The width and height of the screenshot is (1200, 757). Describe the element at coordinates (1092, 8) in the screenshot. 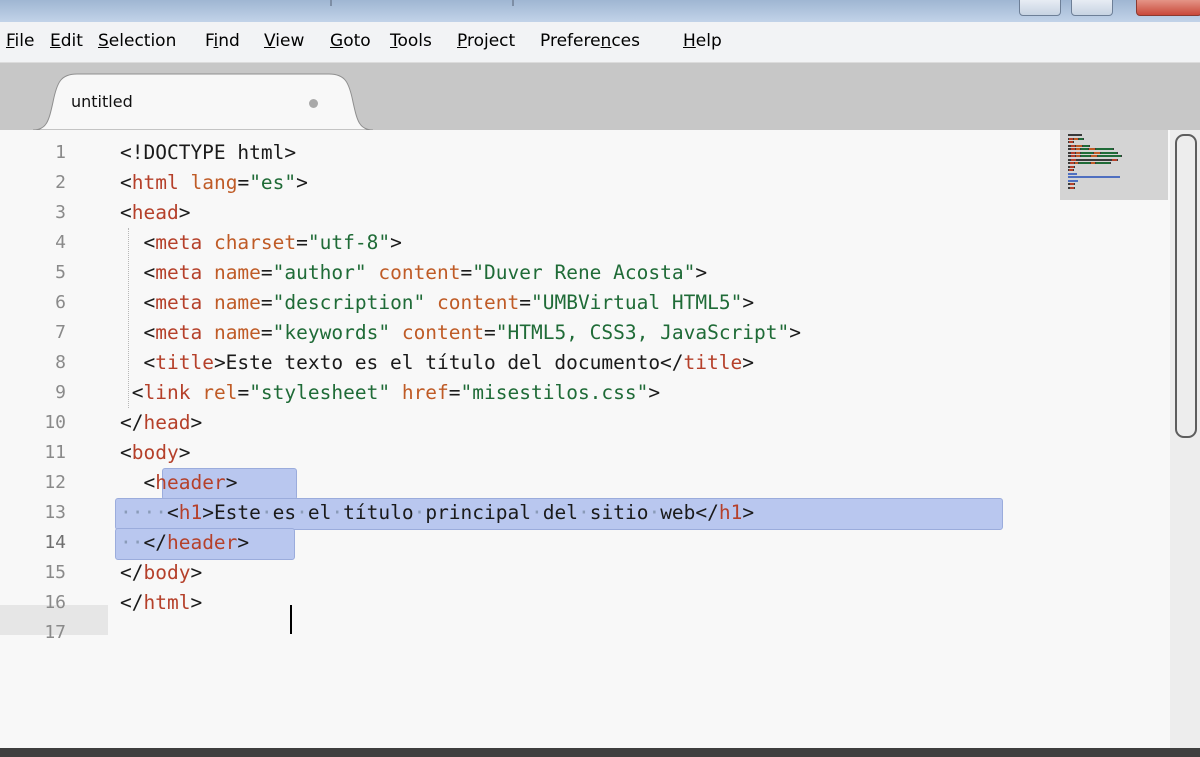

I see `maximize-button` at that location.